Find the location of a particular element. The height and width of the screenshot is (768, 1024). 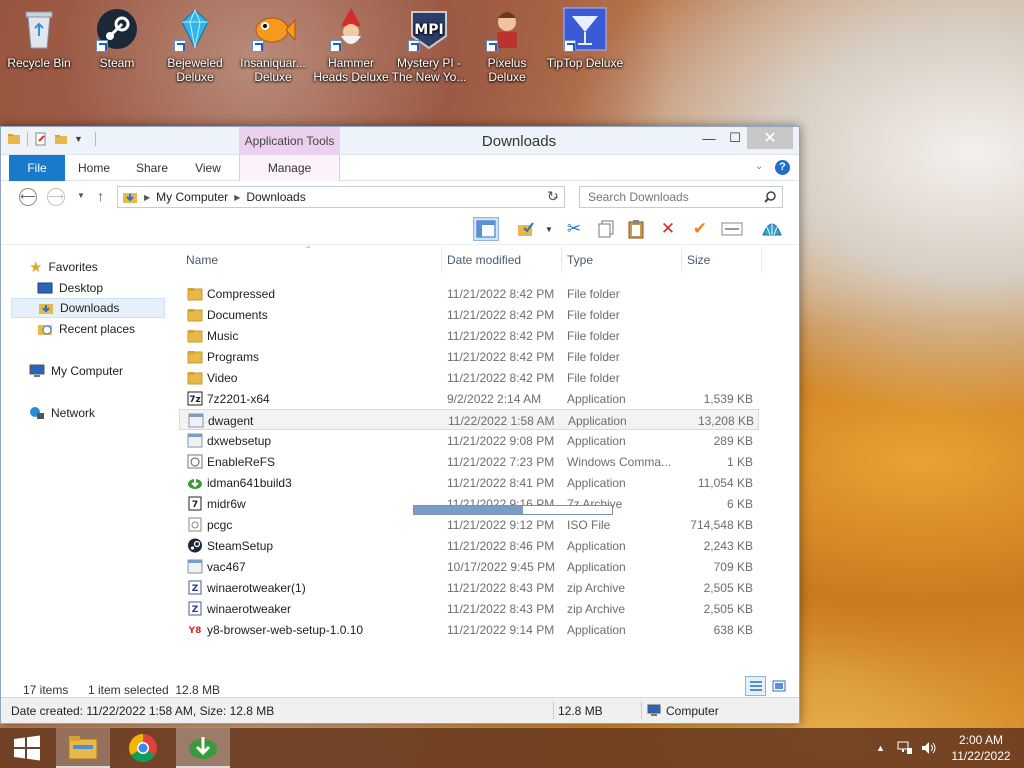

preview-pane-button is located at coordinates (486, 229).